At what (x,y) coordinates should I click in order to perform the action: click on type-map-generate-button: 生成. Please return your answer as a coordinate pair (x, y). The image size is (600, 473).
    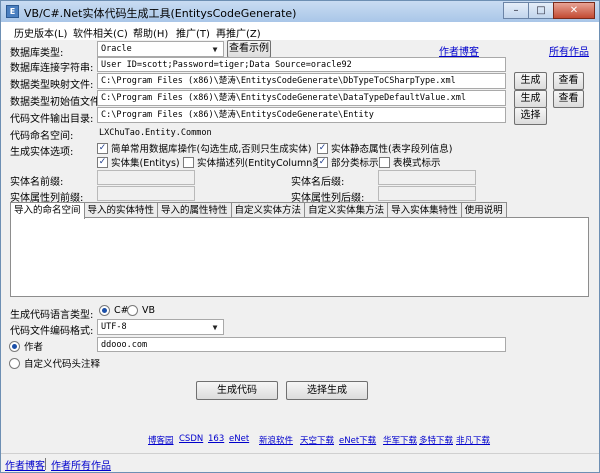
    Looking at the image, I should click on (530, 81).